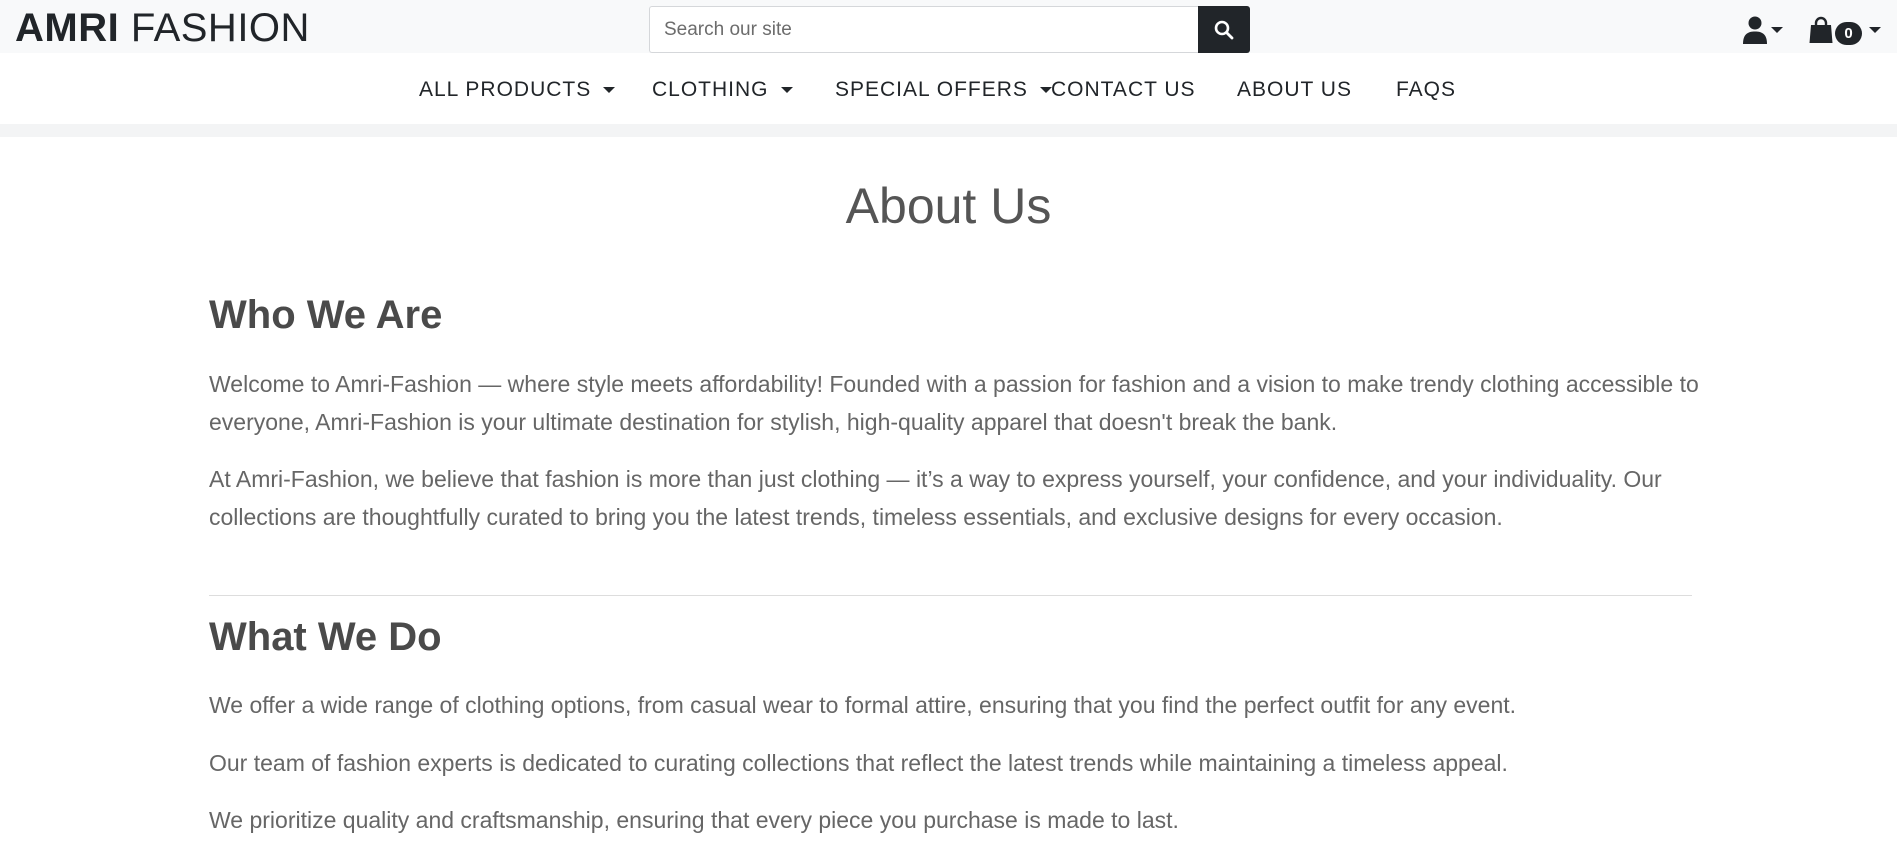 The height and width of the screenshot is (862, 1897). I want to click on nav-item-label: ABOUT US, so click(1294, 89).